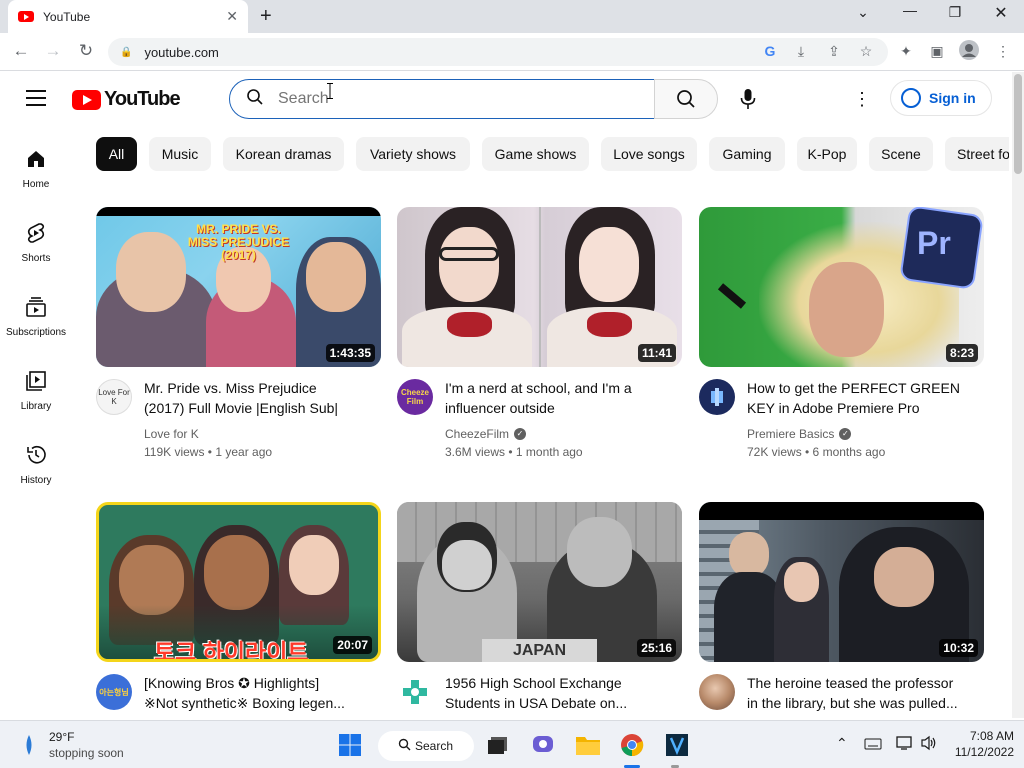 This screenshot has height=768, width=1024. I want to click on verified-check-icon: ✓, so click(520, 434).